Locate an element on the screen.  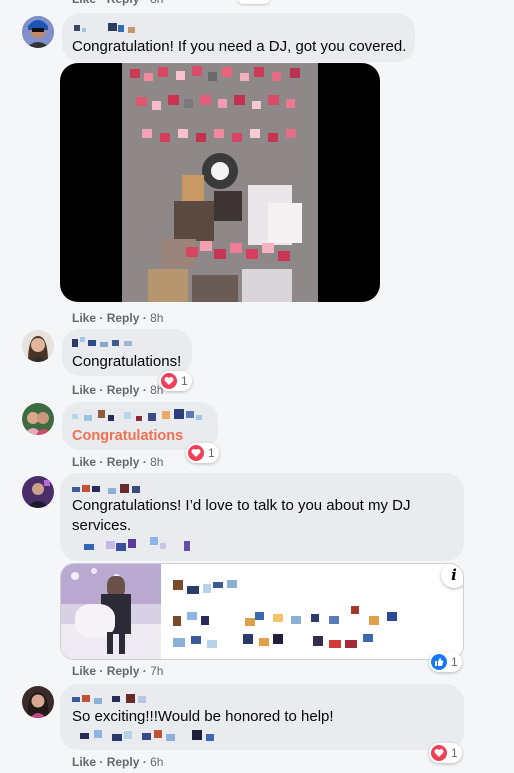
comment-bubble: Congratulations! is located at coordinates (127, 352).